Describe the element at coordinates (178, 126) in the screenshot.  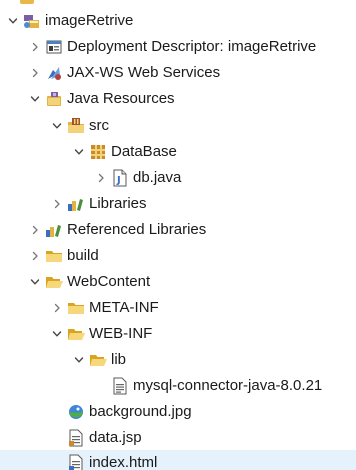
I see `tree-item-src-folder: src` at that location.